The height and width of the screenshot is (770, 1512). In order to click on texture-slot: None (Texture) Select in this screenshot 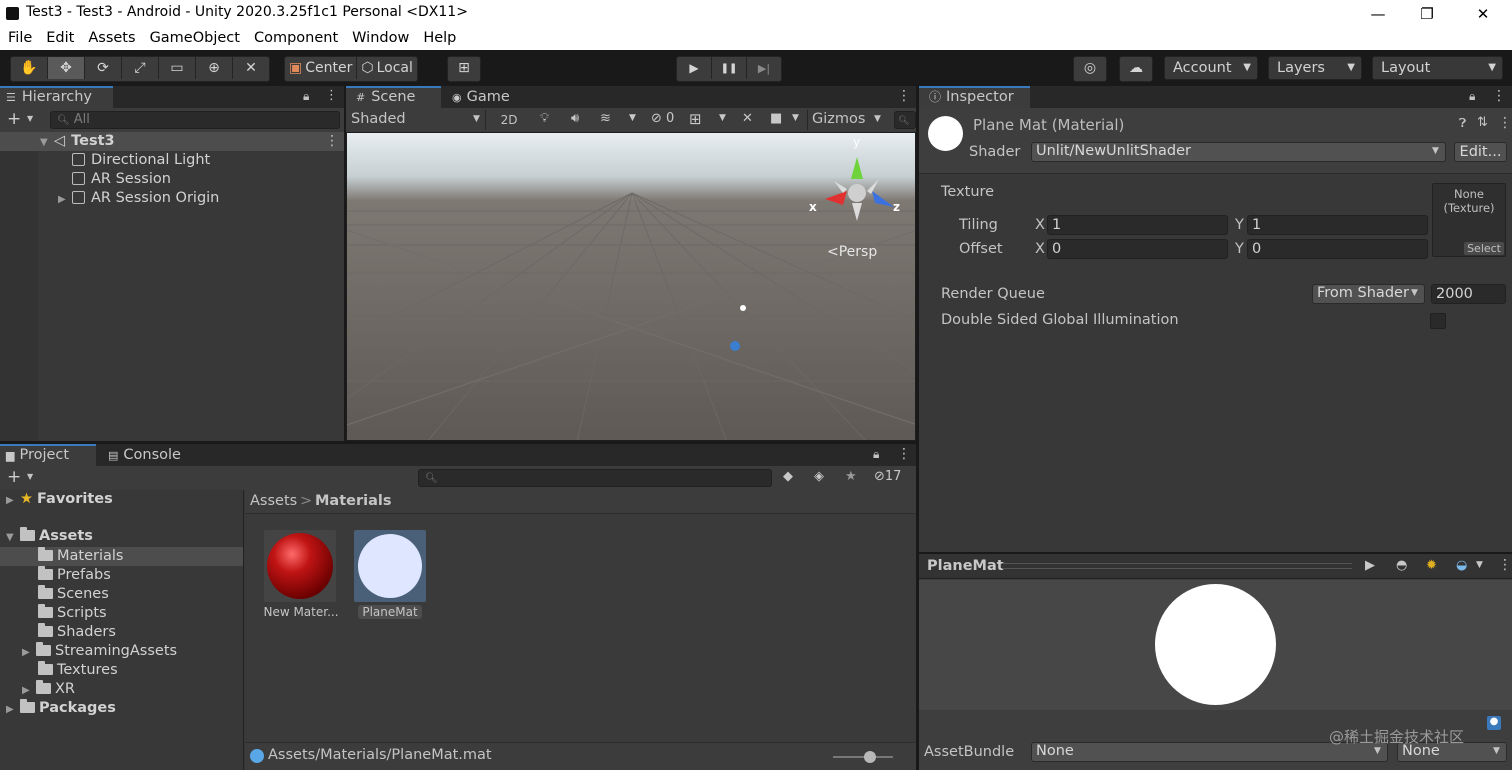, I will do `click(1469, 220)`.